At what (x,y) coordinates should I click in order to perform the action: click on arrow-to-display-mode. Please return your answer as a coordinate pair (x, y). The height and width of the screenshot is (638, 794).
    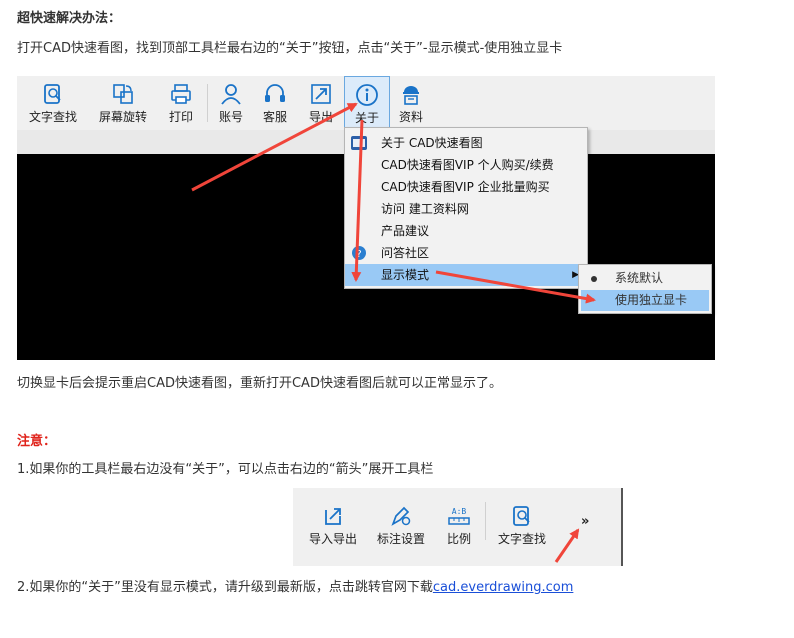
    Looking at the image, I should click on (357, 200).